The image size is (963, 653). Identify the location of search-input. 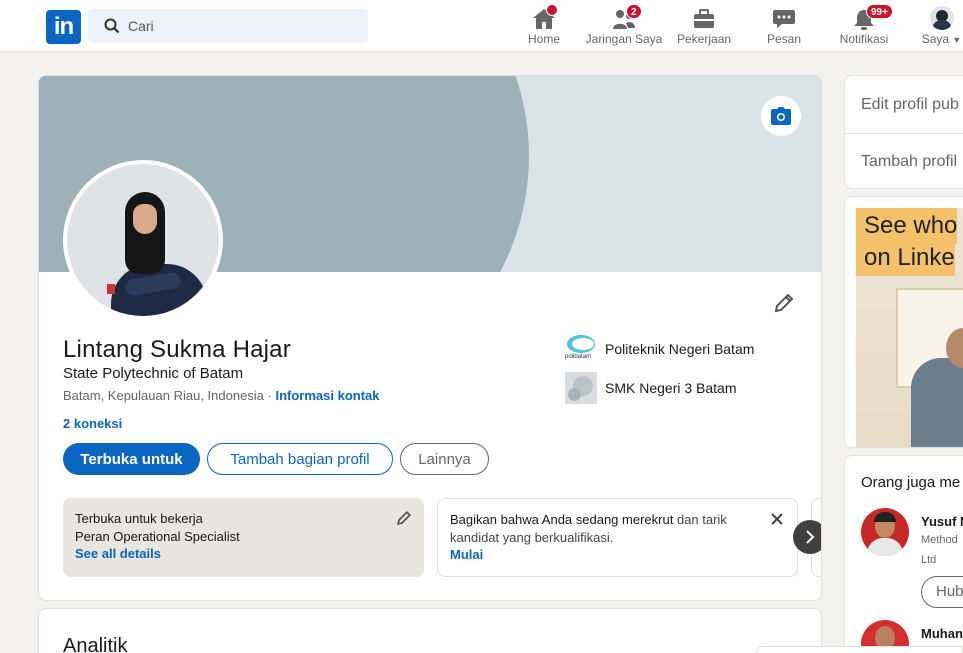
(243, 26).